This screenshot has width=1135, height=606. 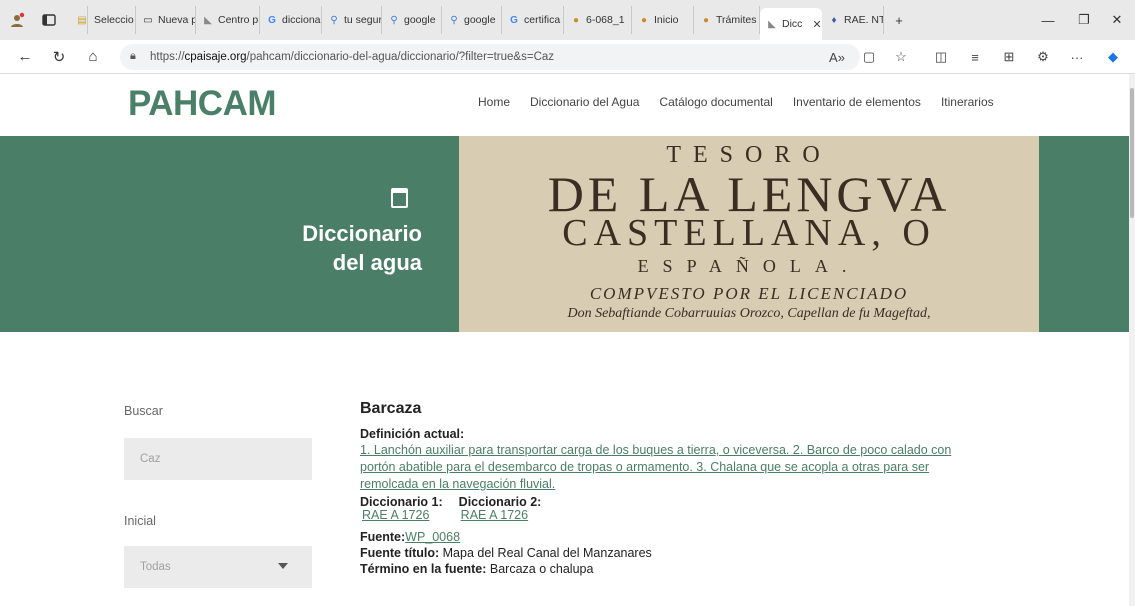 I want to click on tab-centro: ◣ Centro p, so click(x=228, y=20).